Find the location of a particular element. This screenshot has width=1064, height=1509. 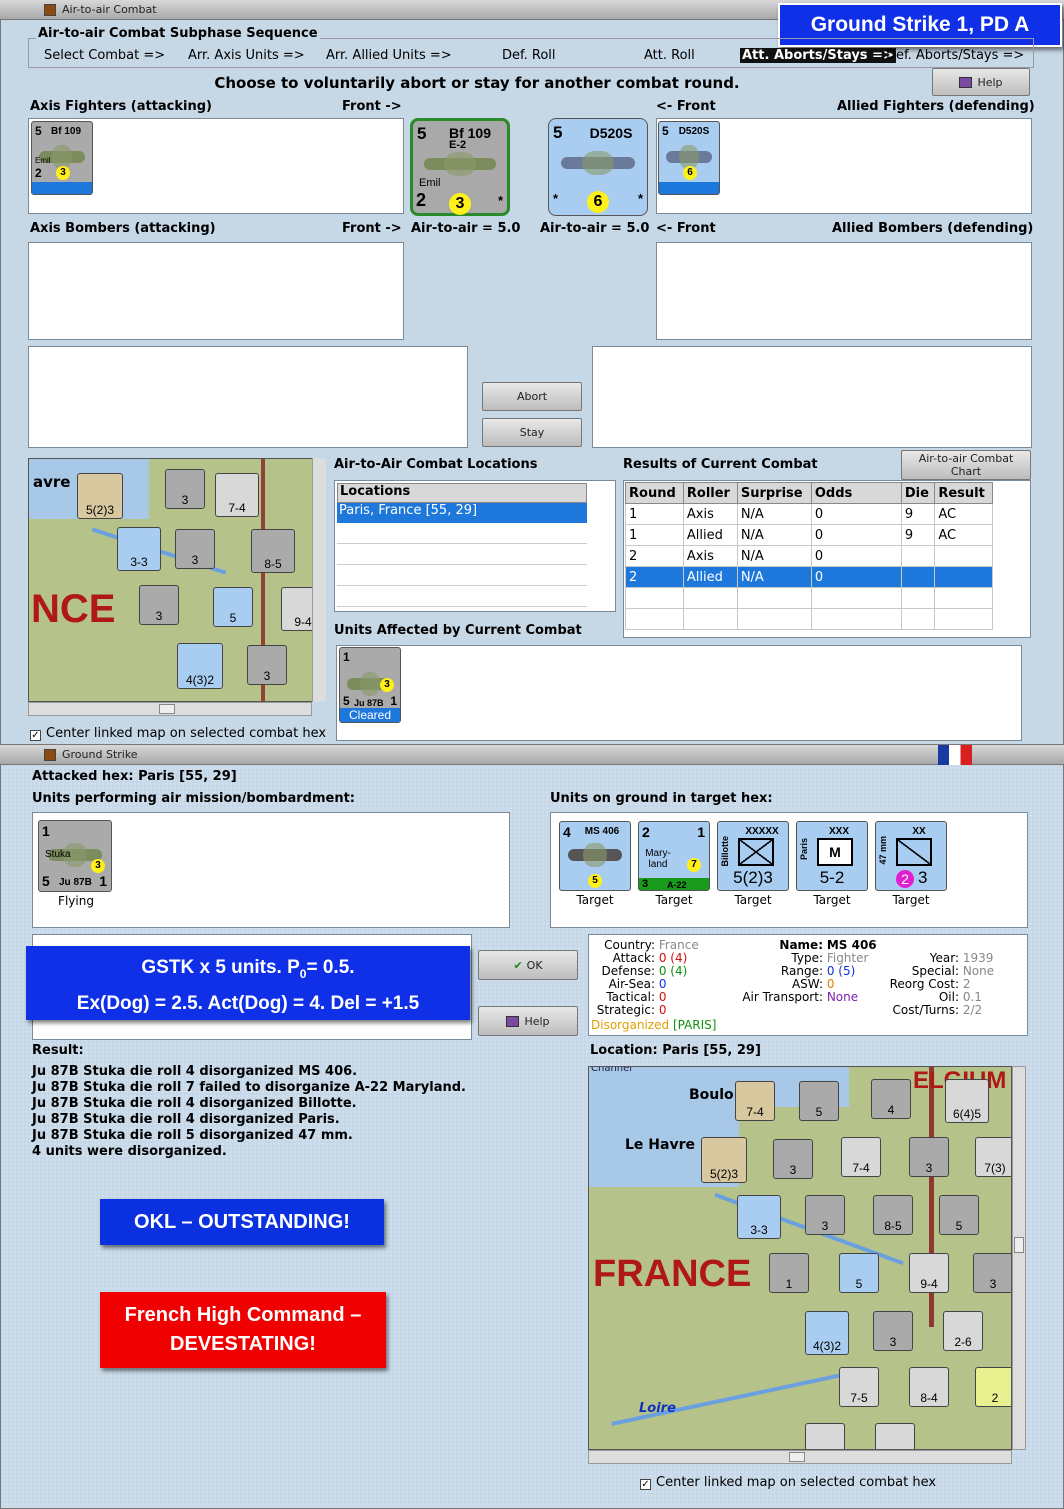

counter-47mm: XX 47 mm 2 3 is located at coordinates (911, 856).